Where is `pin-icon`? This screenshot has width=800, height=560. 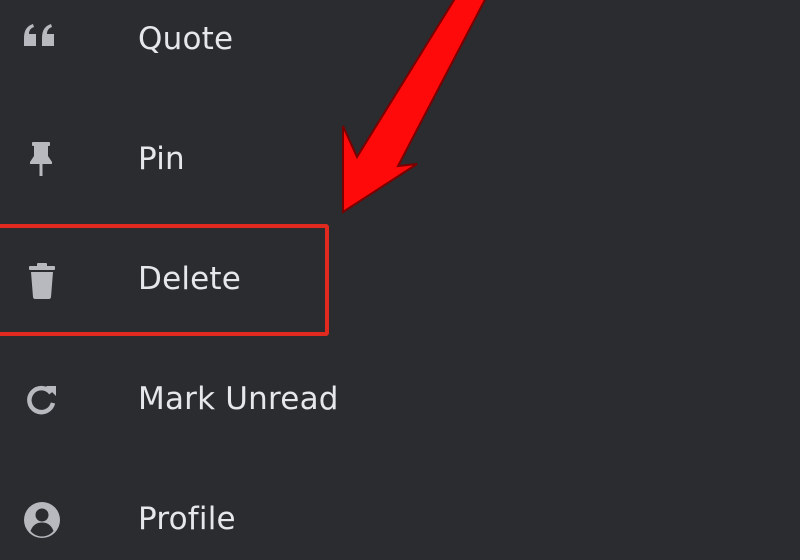
pin-icon is located at coordinates (42, 160).